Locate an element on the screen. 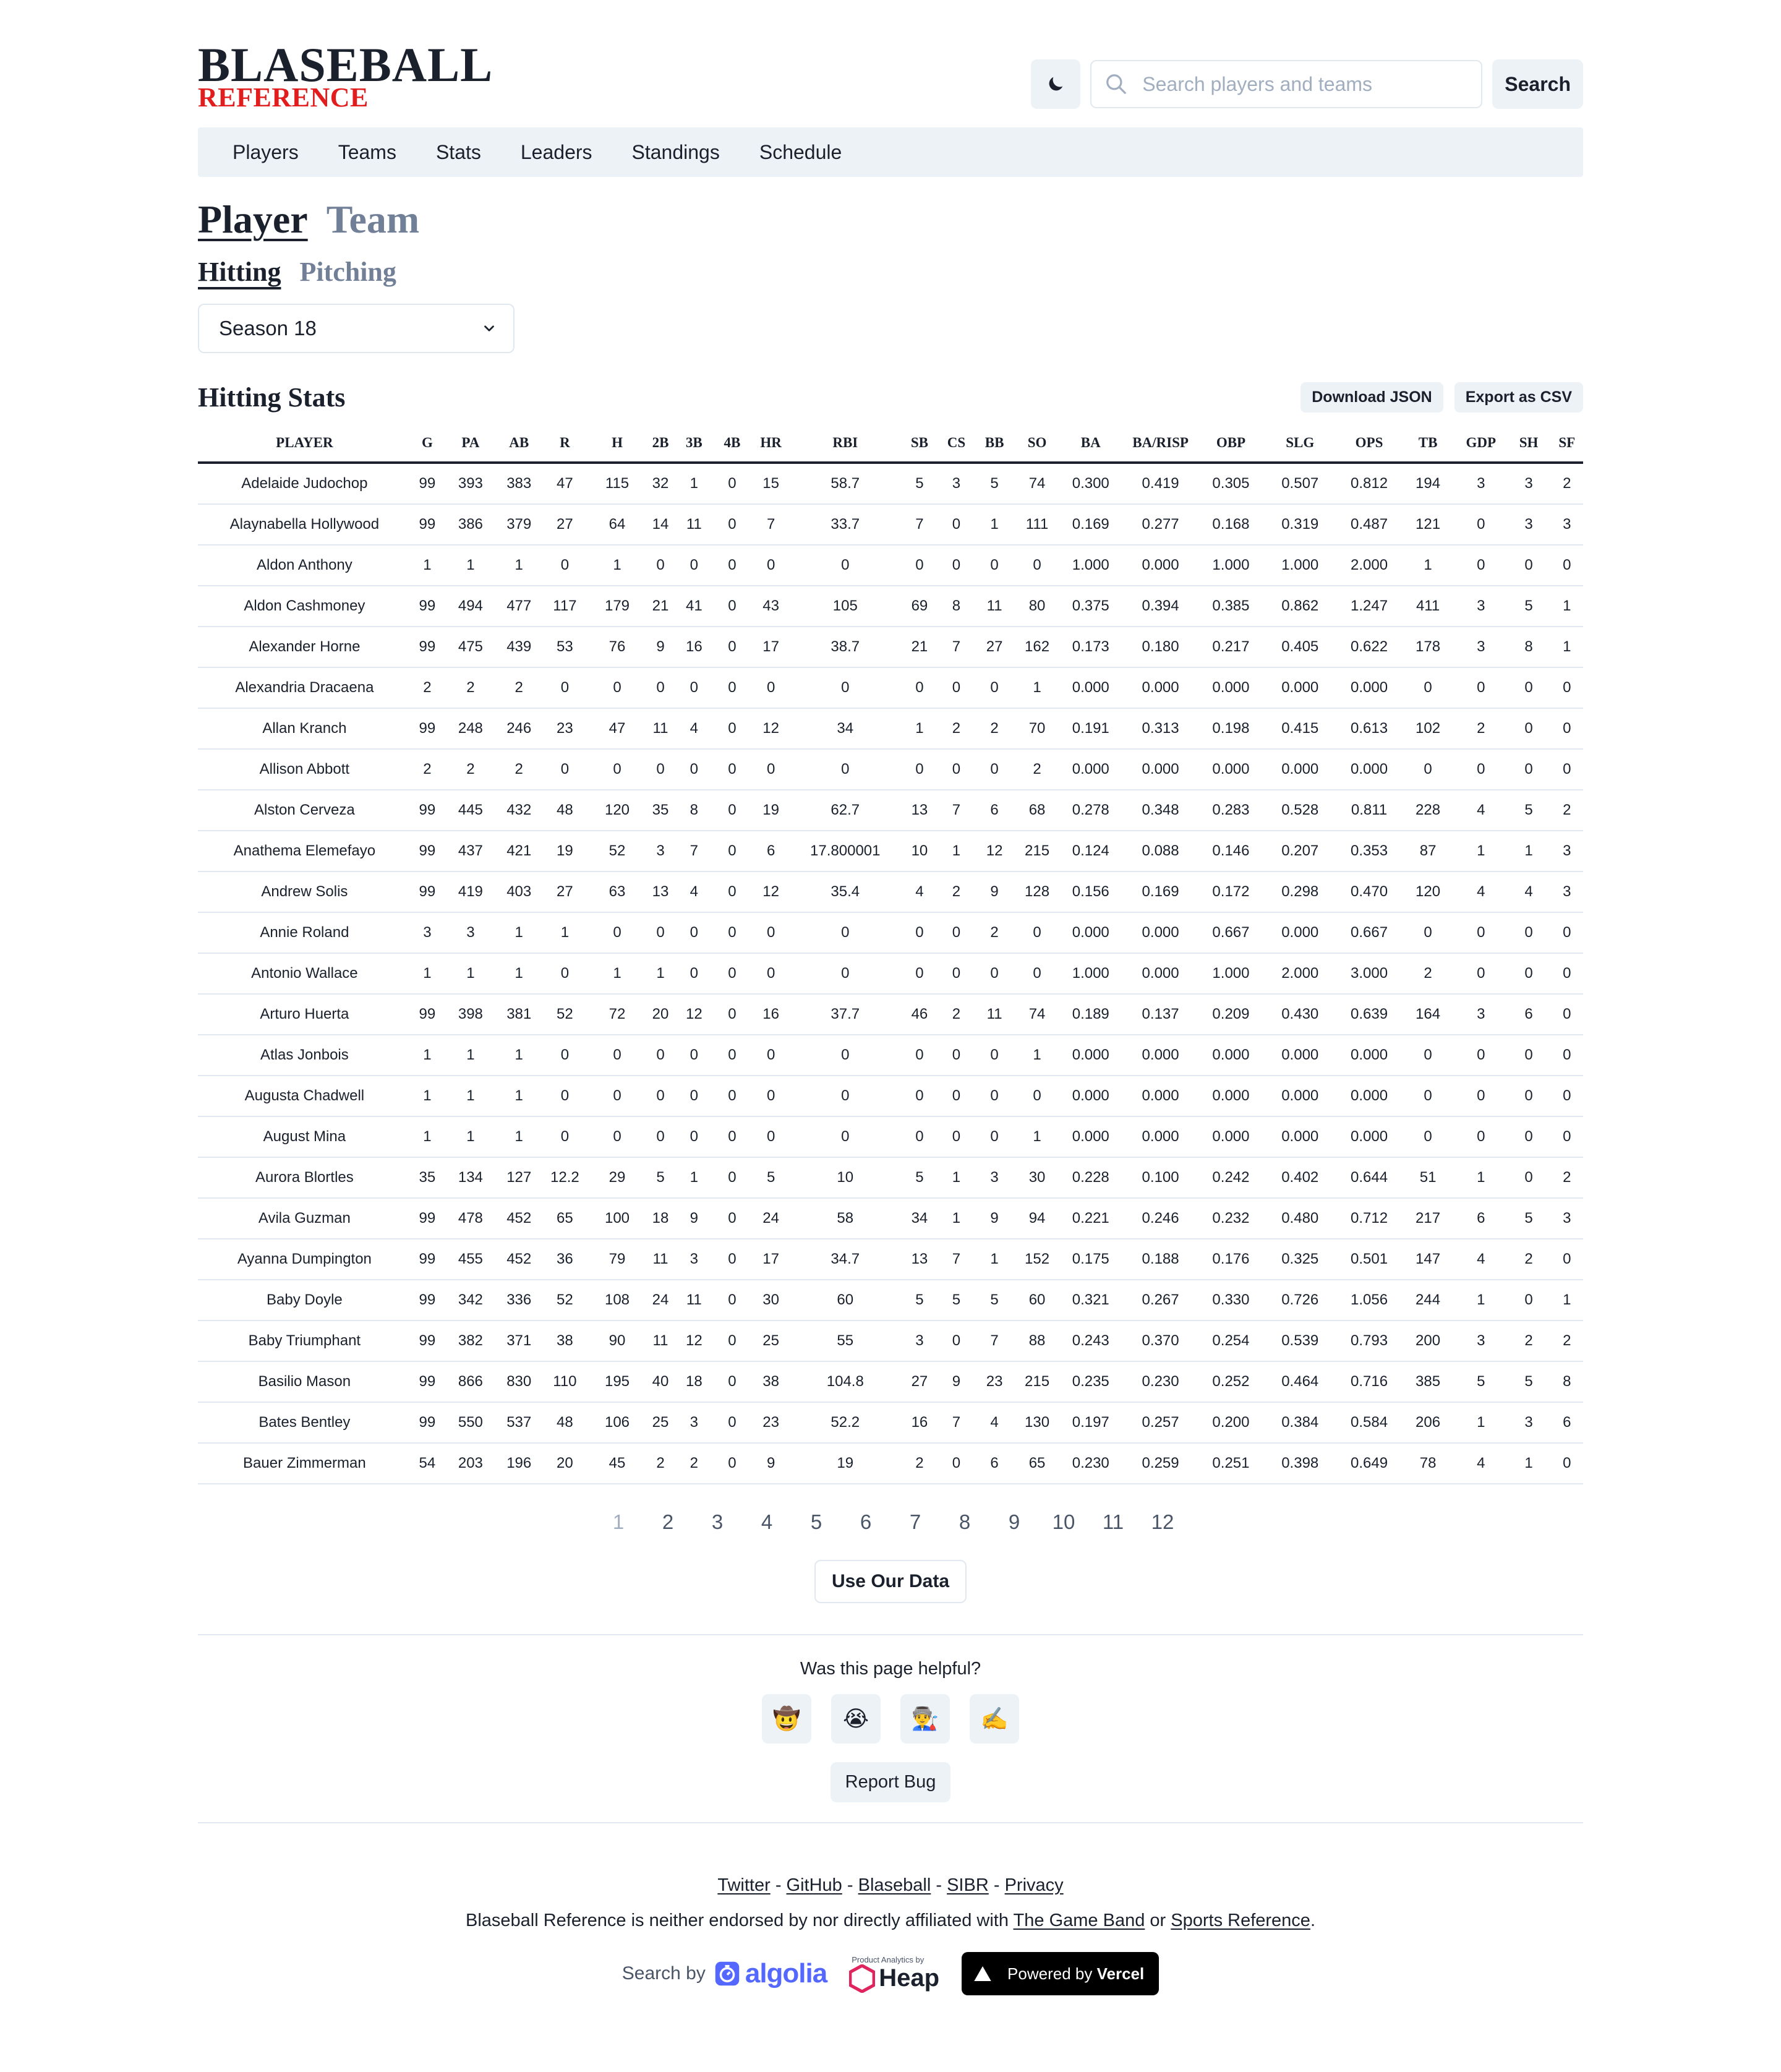 The image size is (1781, 2072). use-our-data-button: Use Our Data is located at coordinates (890, 1582).